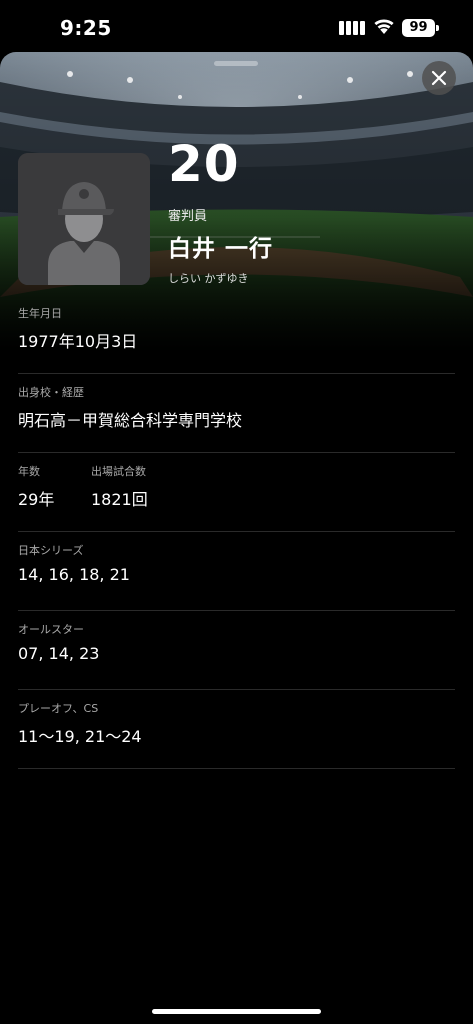 The height and width of the screenshot is (1024, 473). What do you see at coordinates (437, 28) in the screenshot?
I see `battery-tip` at bounding box center [437, 28].